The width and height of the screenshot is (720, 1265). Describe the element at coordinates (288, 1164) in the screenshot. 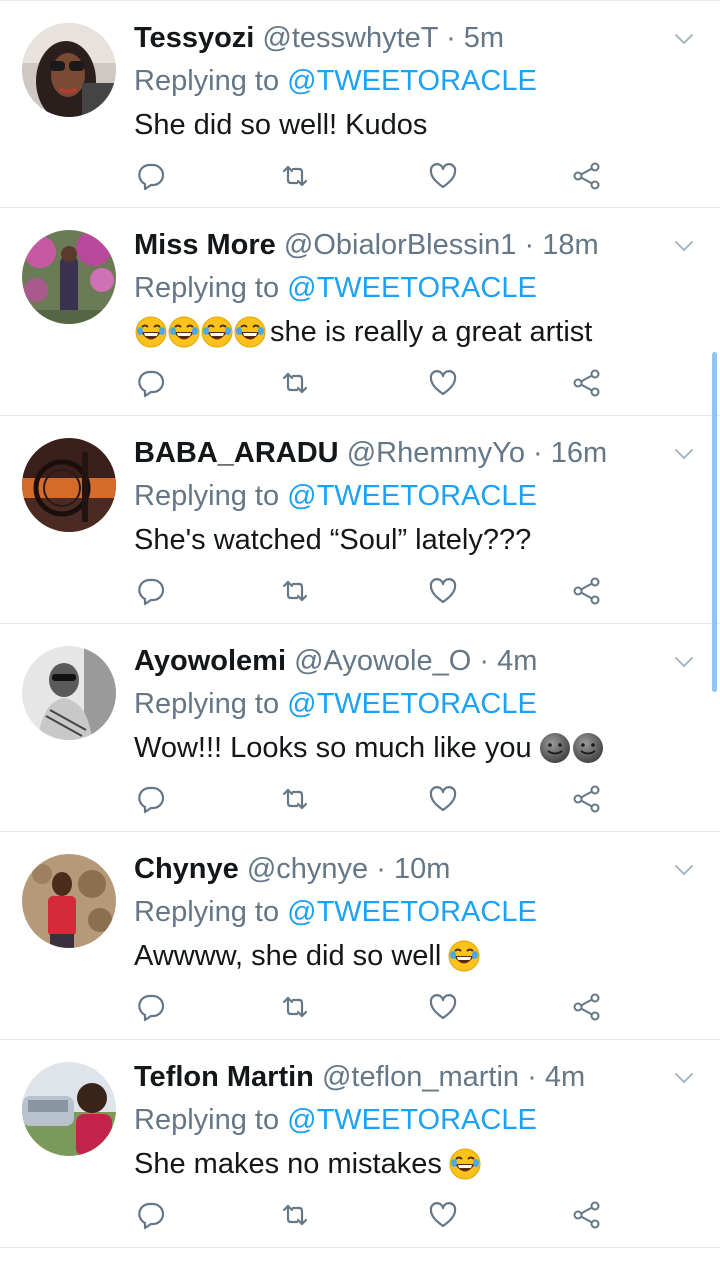

I see `tweet-body: She makes no mistakes` at that location.